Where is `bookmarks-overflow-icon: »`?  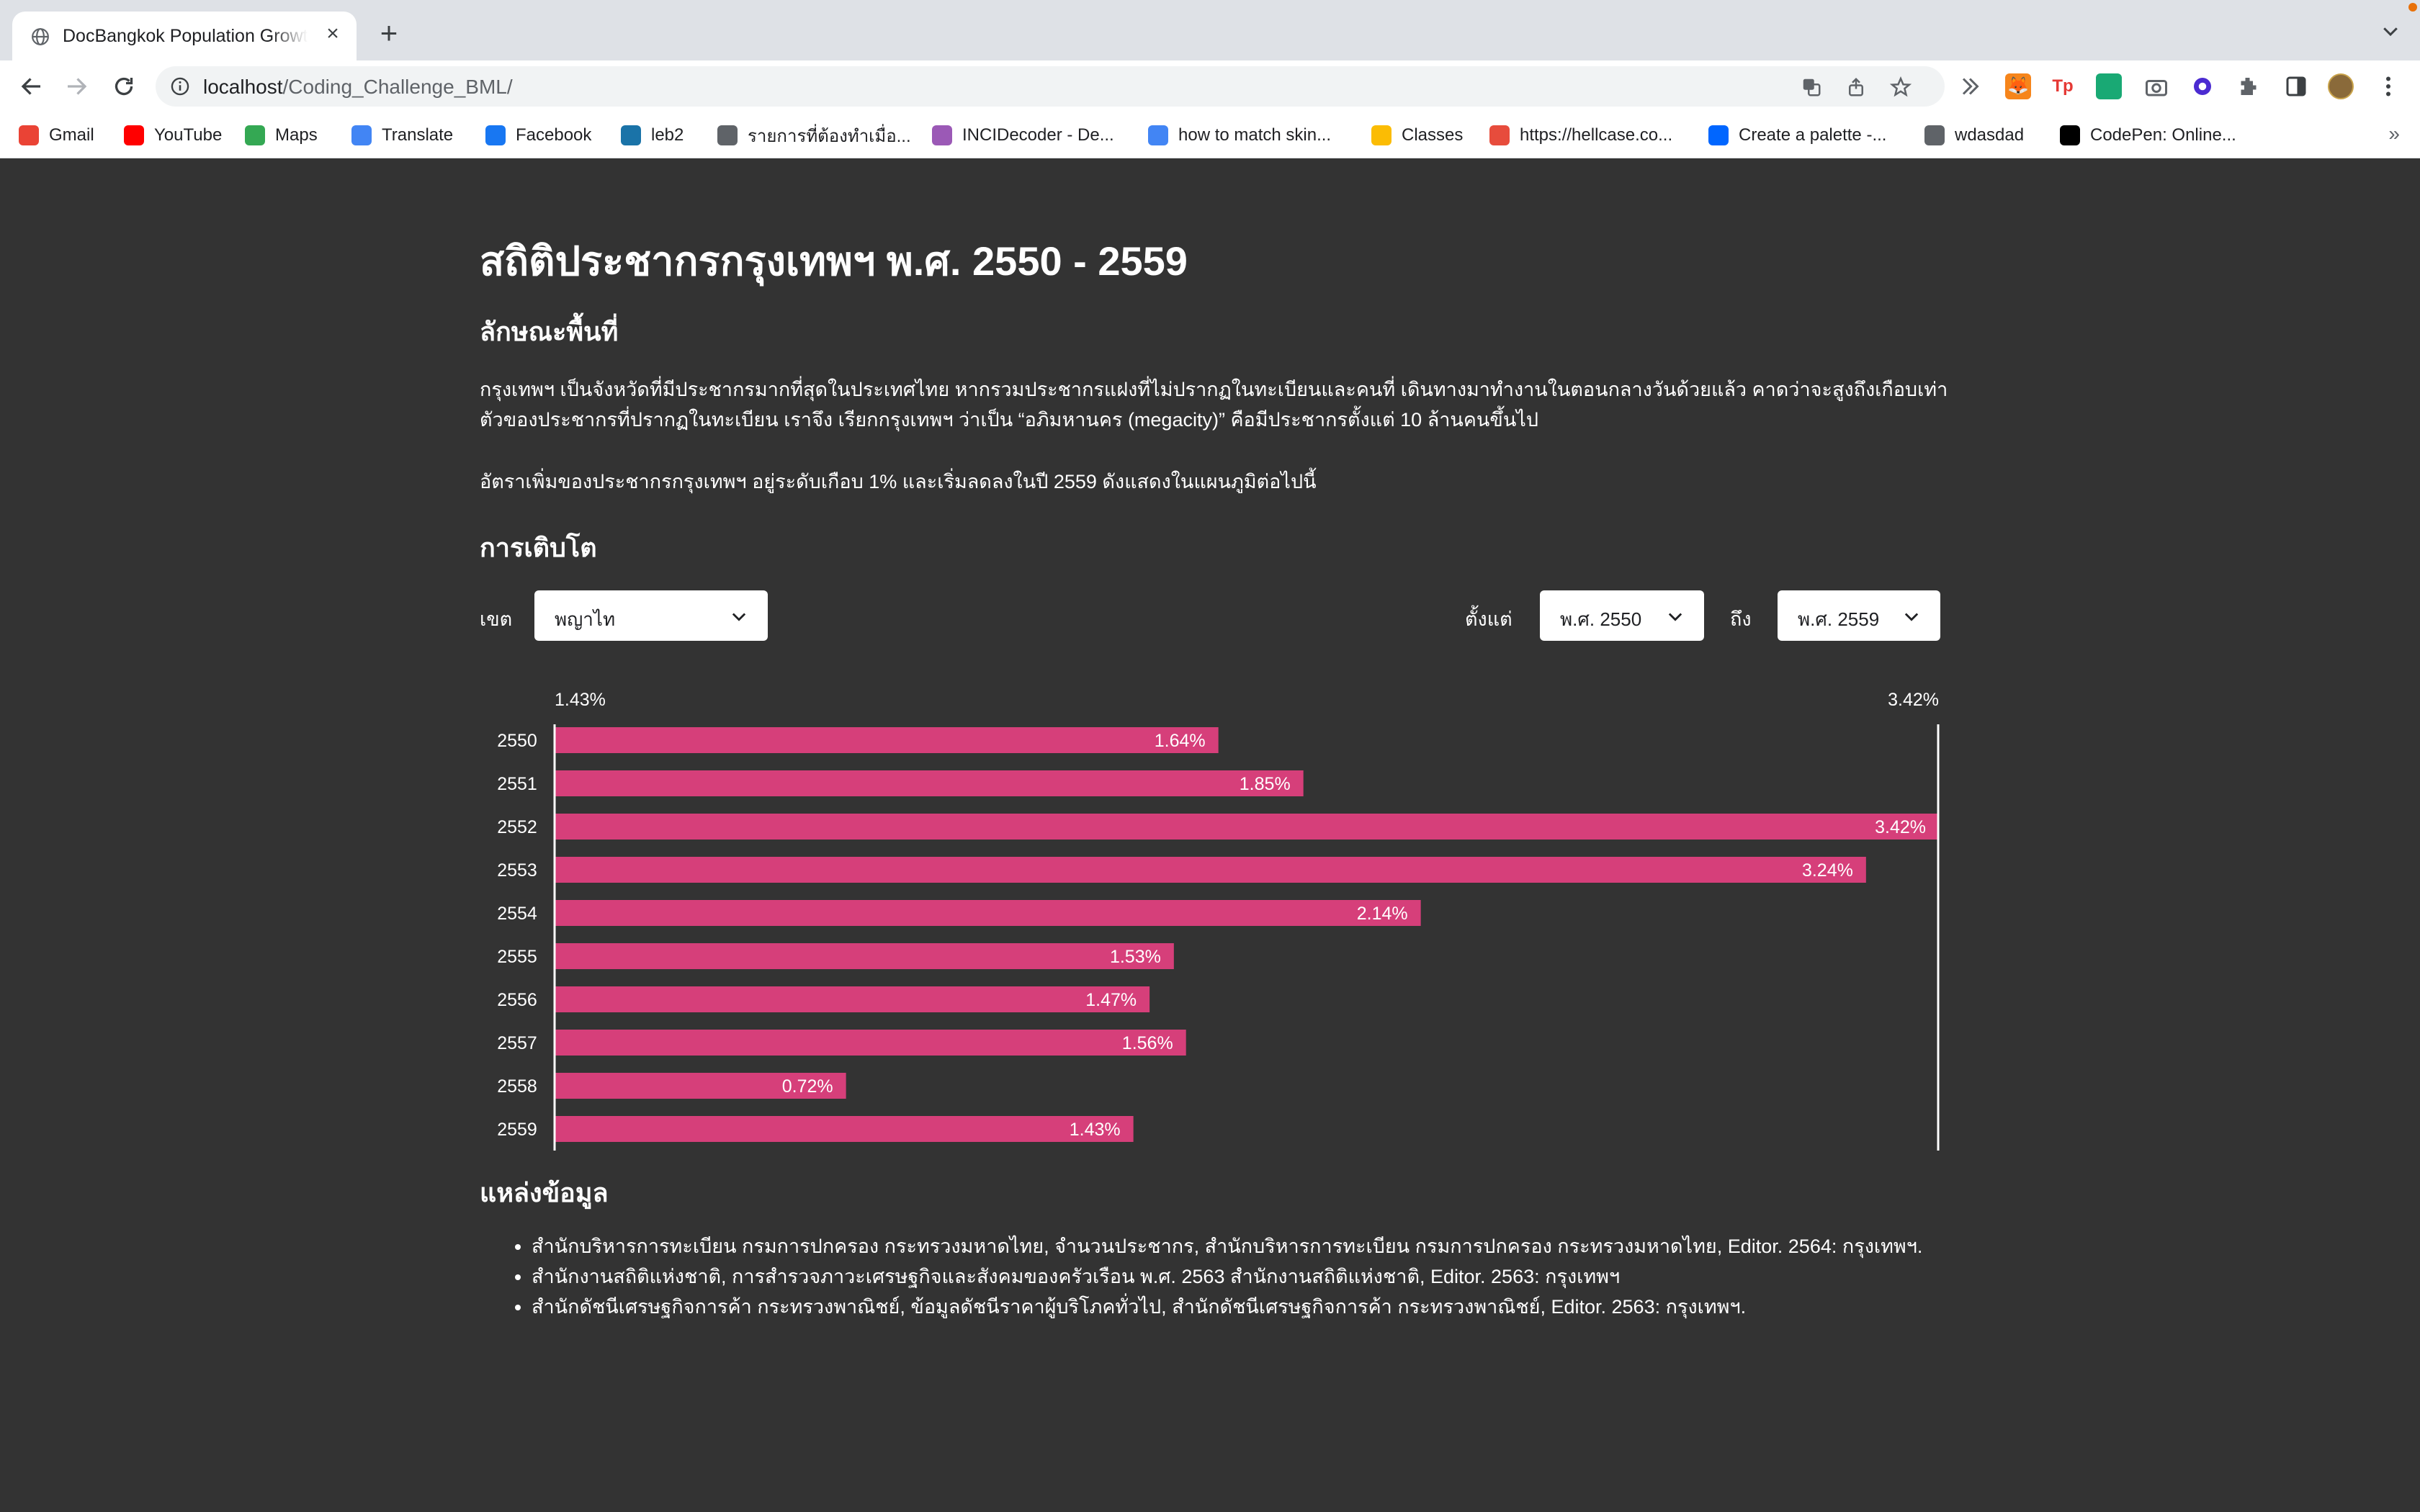
bookmarks-overflow-icon: » is located at coordinates (2394, 133).